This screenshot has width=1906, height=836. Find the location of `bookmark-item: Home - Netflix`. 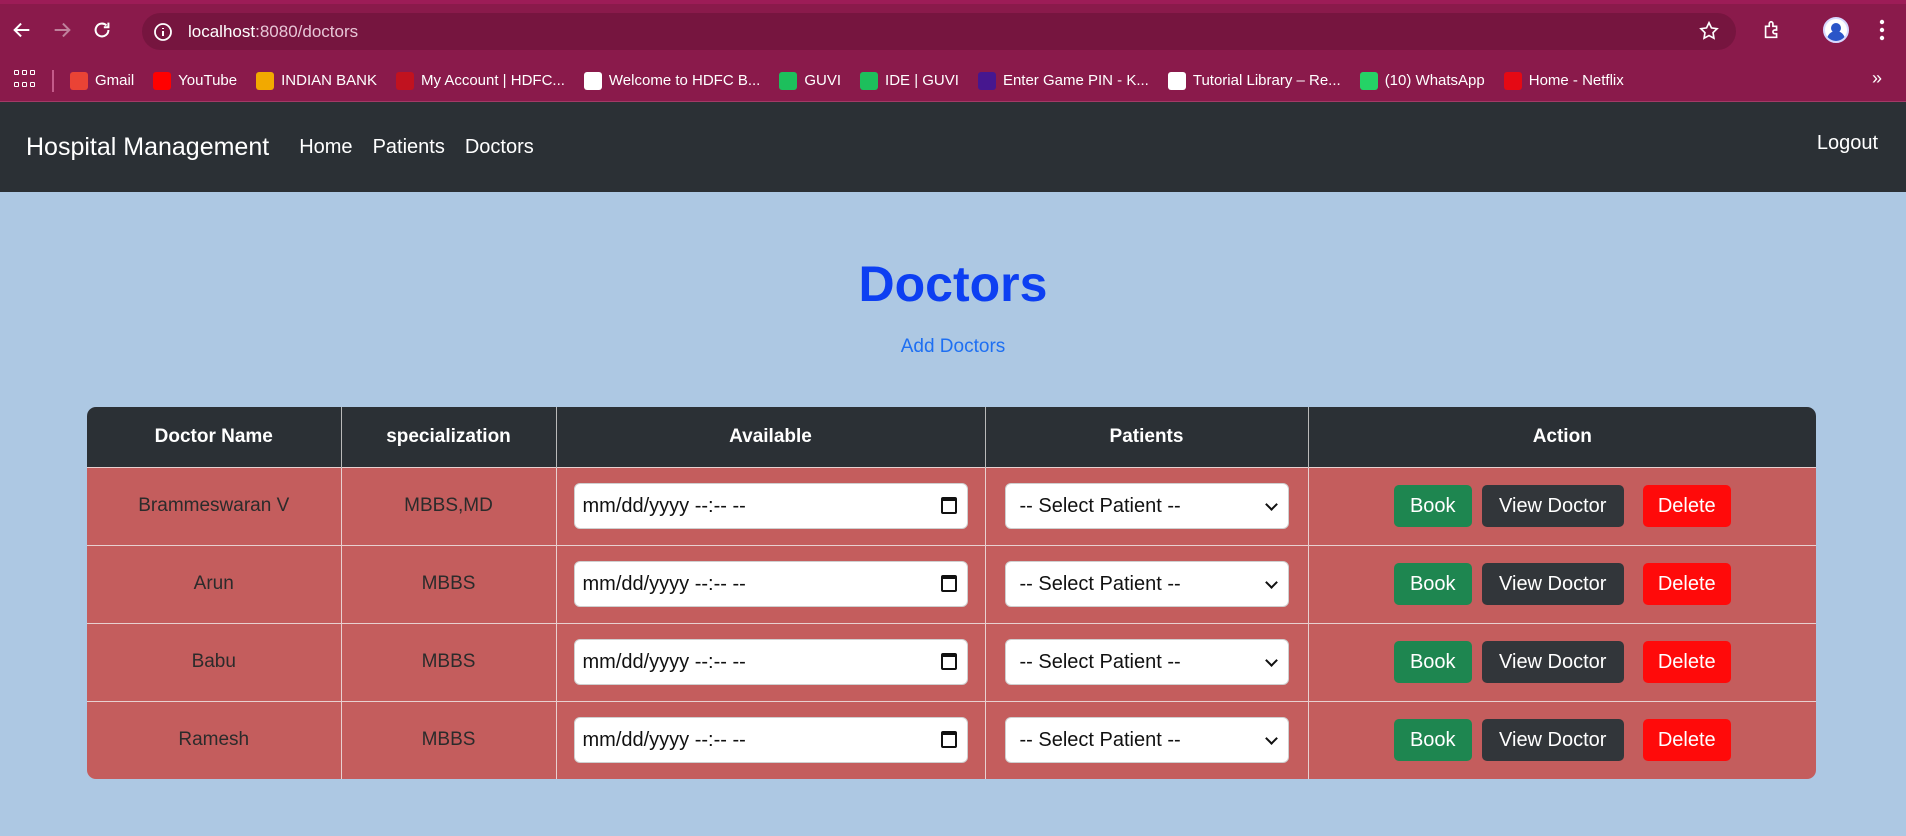

bookmark-item: Home - Netflix is located at coordinates (1563, 80).